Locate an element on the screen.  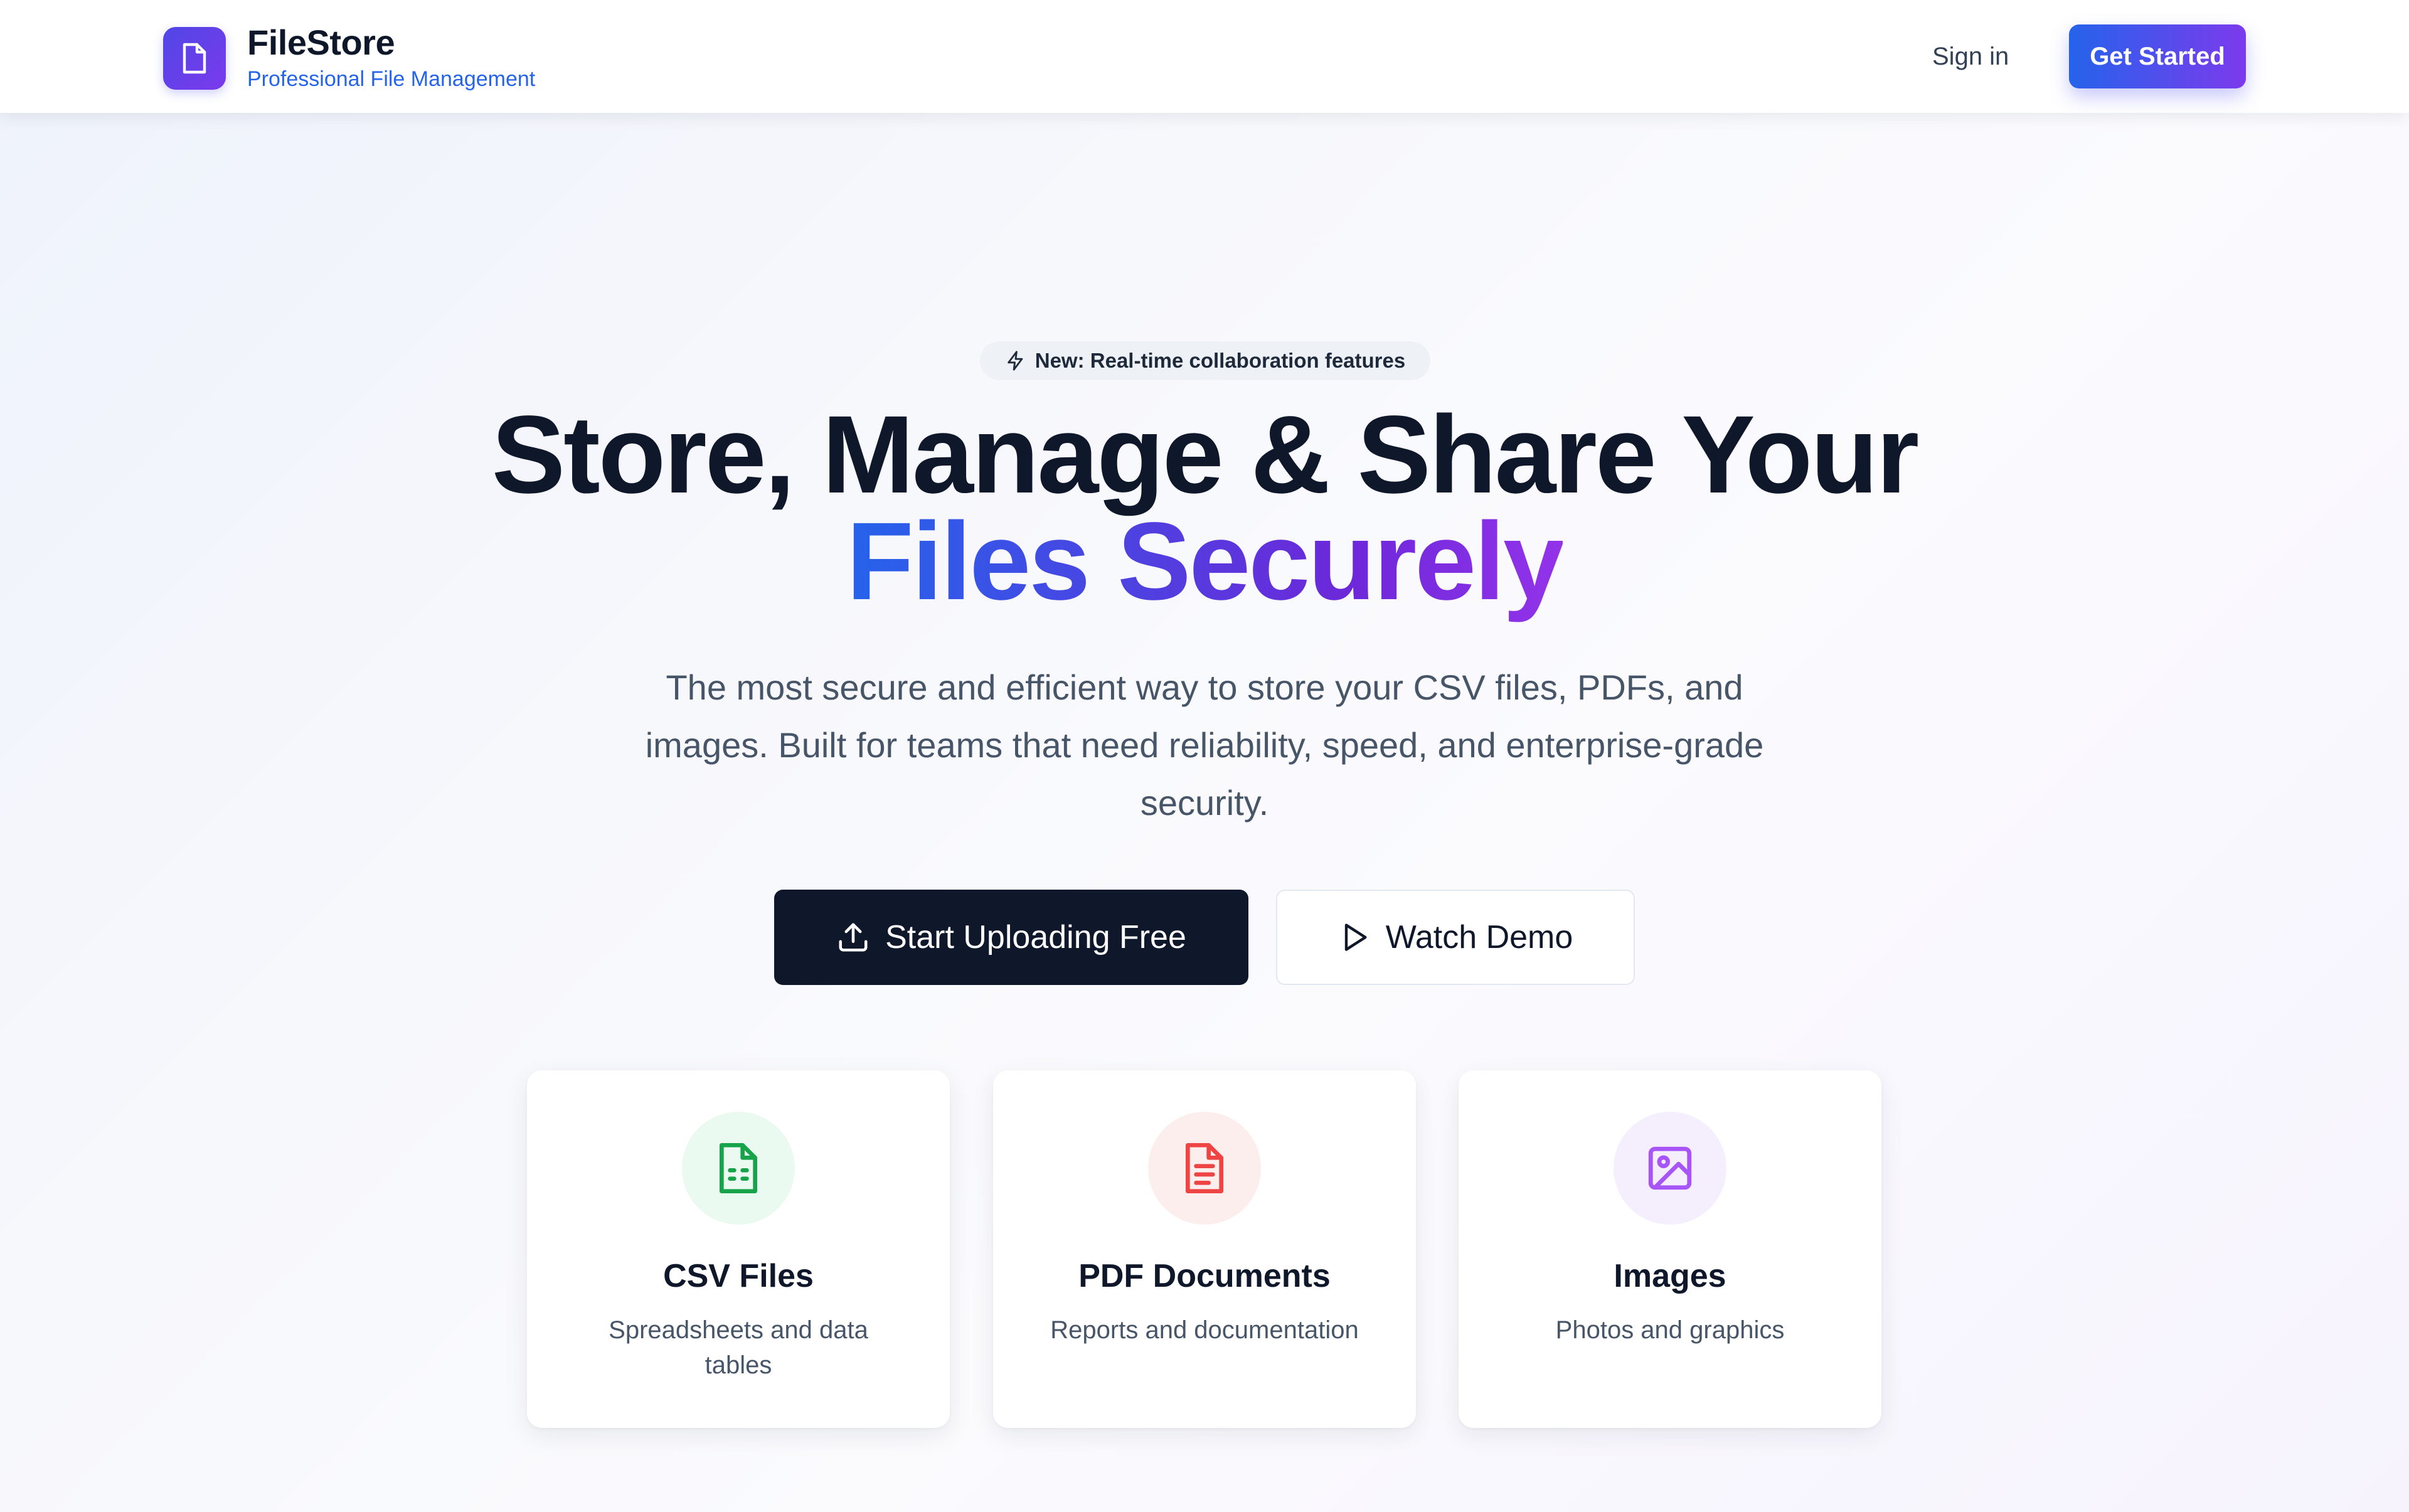
hero-headline-highlight: Files Securely is located at coordinates (1204, 561).